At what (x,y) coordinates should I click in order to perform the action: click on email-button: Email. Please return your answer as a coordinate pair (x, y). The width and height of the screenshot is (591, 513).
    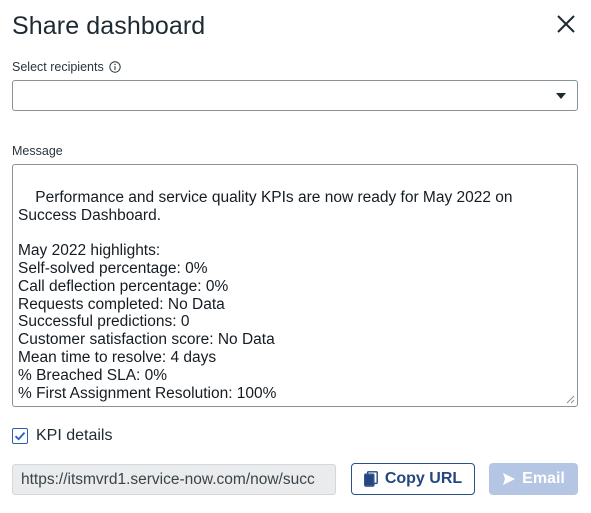
    Looking at the image, I should click on (533, 479).